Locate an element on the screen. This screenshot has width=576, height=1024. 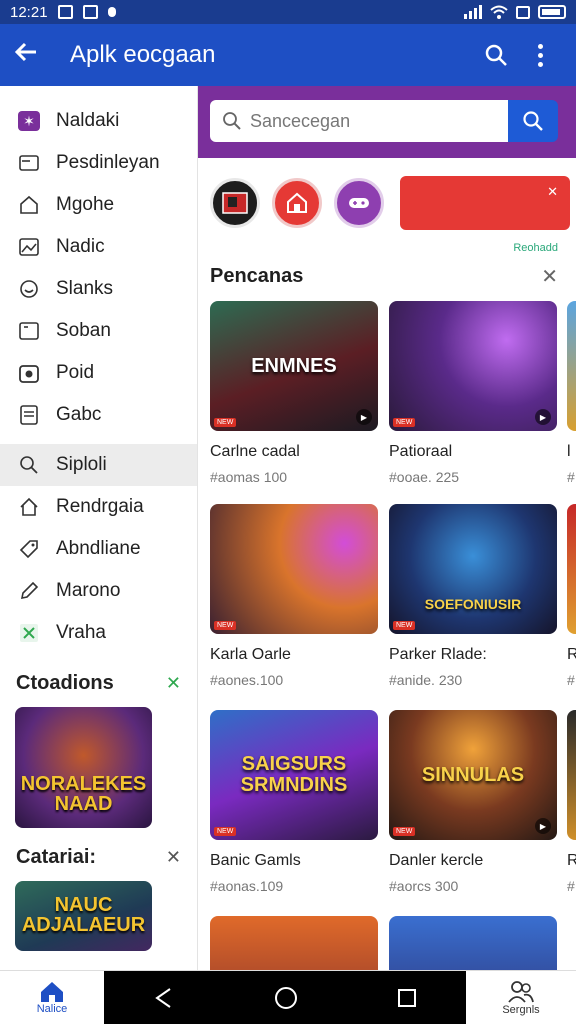
home-icon is located at coordinates (52, 991).